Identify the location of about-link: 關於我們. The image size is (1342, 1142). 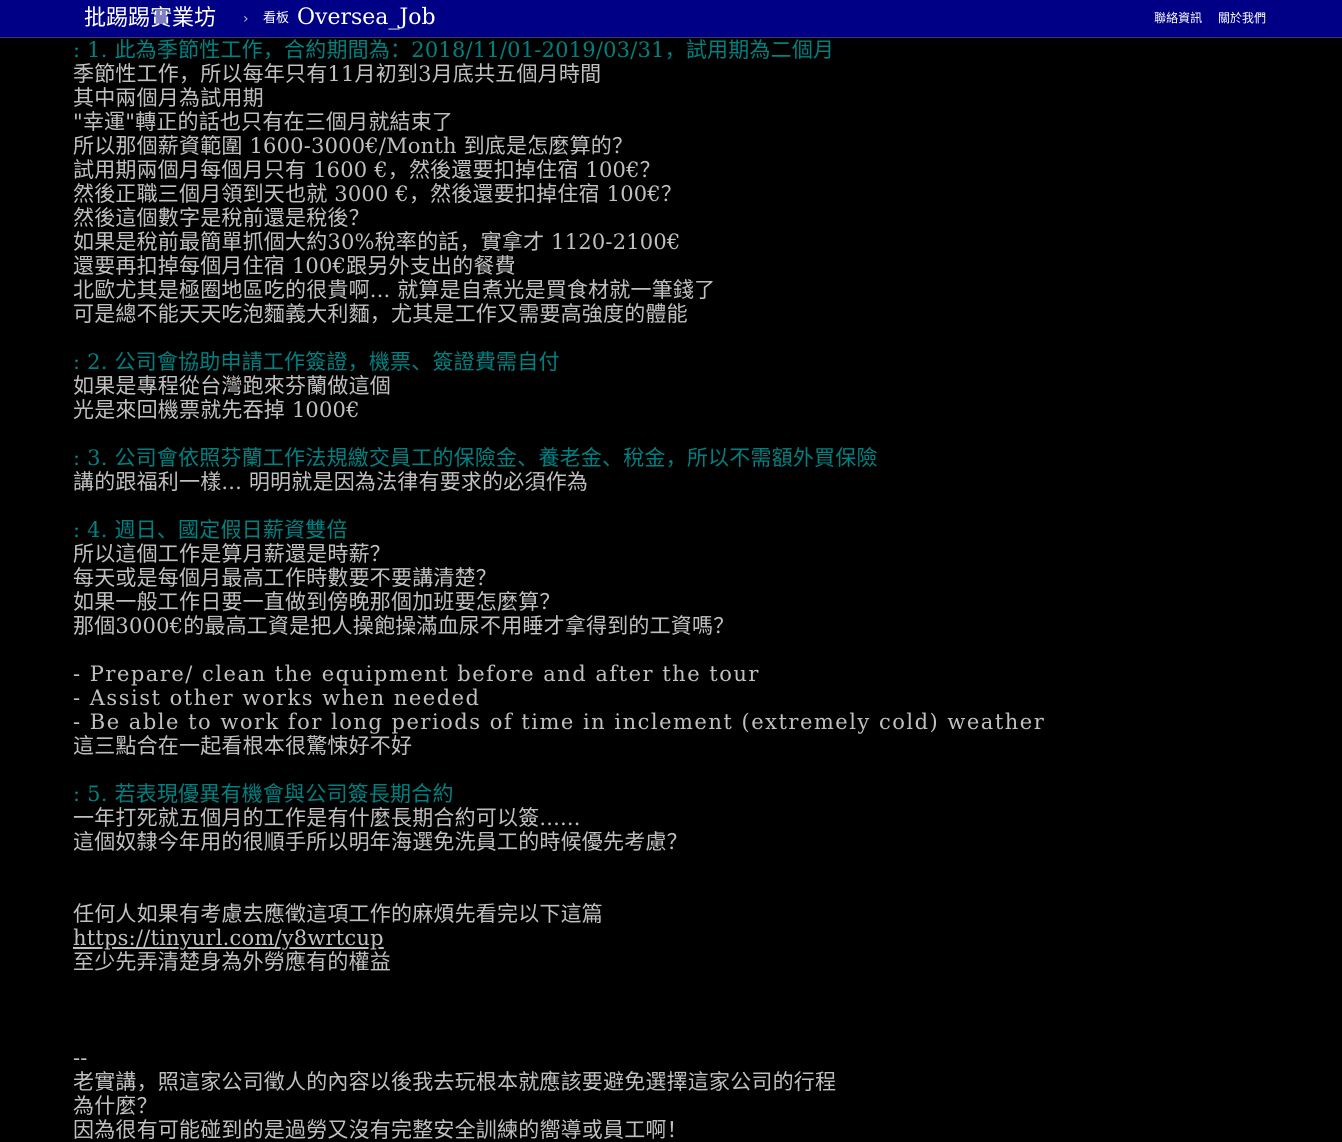
(1242, 18).